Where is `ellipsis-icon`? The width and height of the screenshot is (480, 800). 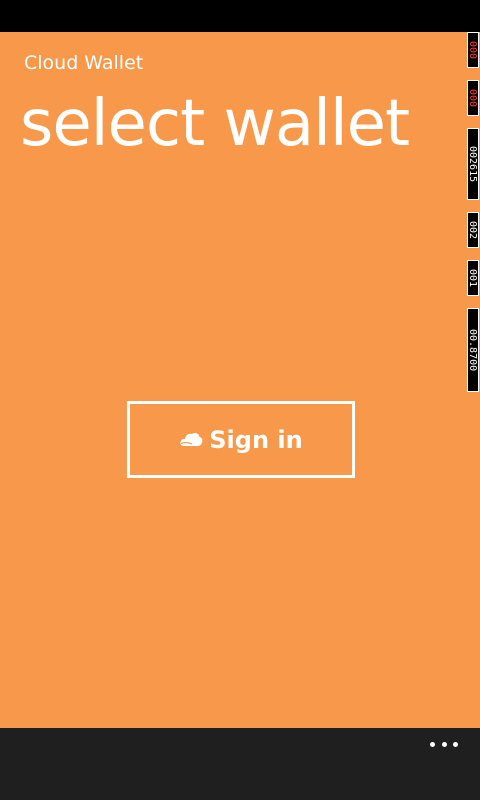
ellipsis-icon is located at coordinates (444, 744).